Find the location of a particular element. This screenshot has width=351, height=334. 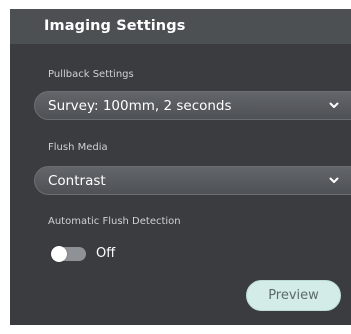

pullback-settings-dropdown: Survey: 100mm, 2 seconds is located at coordinates (192, 105).